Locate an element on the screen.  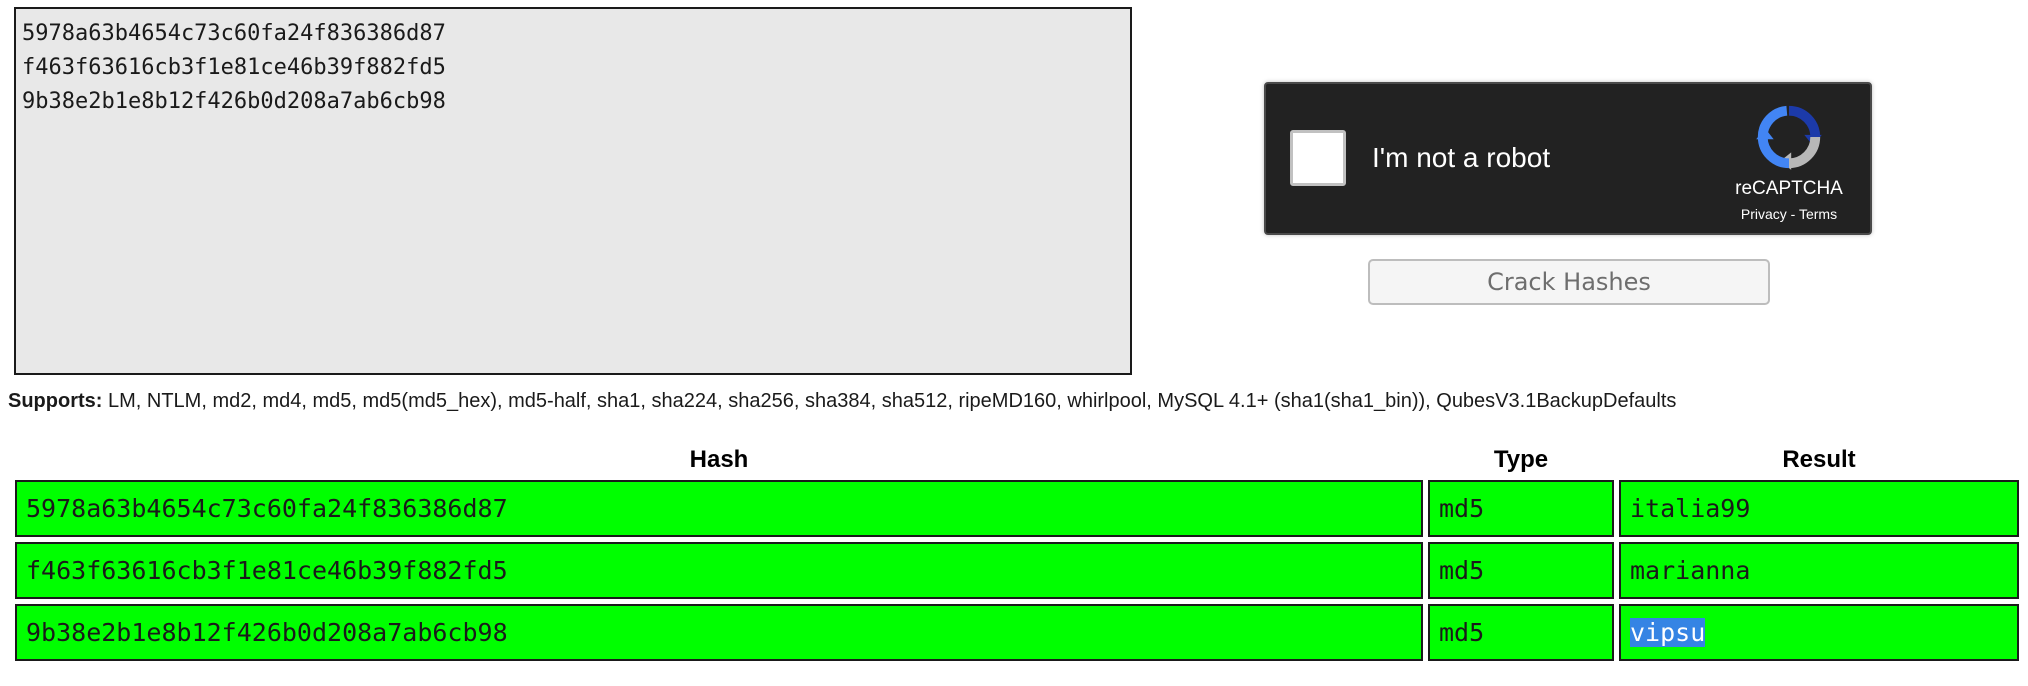
result-cell: italia99 is located at coordinates (1819, 508).